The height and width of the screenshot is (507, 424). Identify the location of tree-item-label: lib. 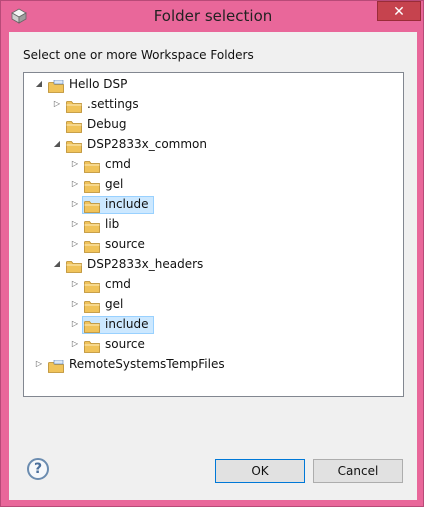
(112, 224).